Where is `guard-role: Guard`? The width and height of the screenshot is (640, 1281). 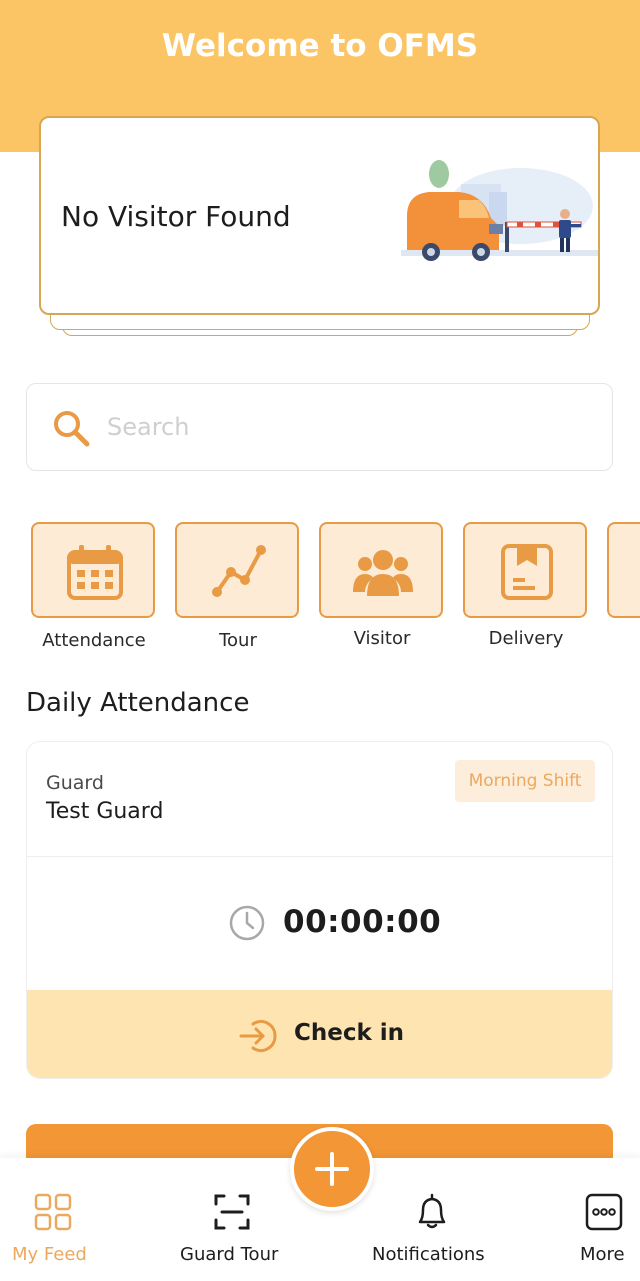
guard-role: Guard is located at coordinates (75, 783).